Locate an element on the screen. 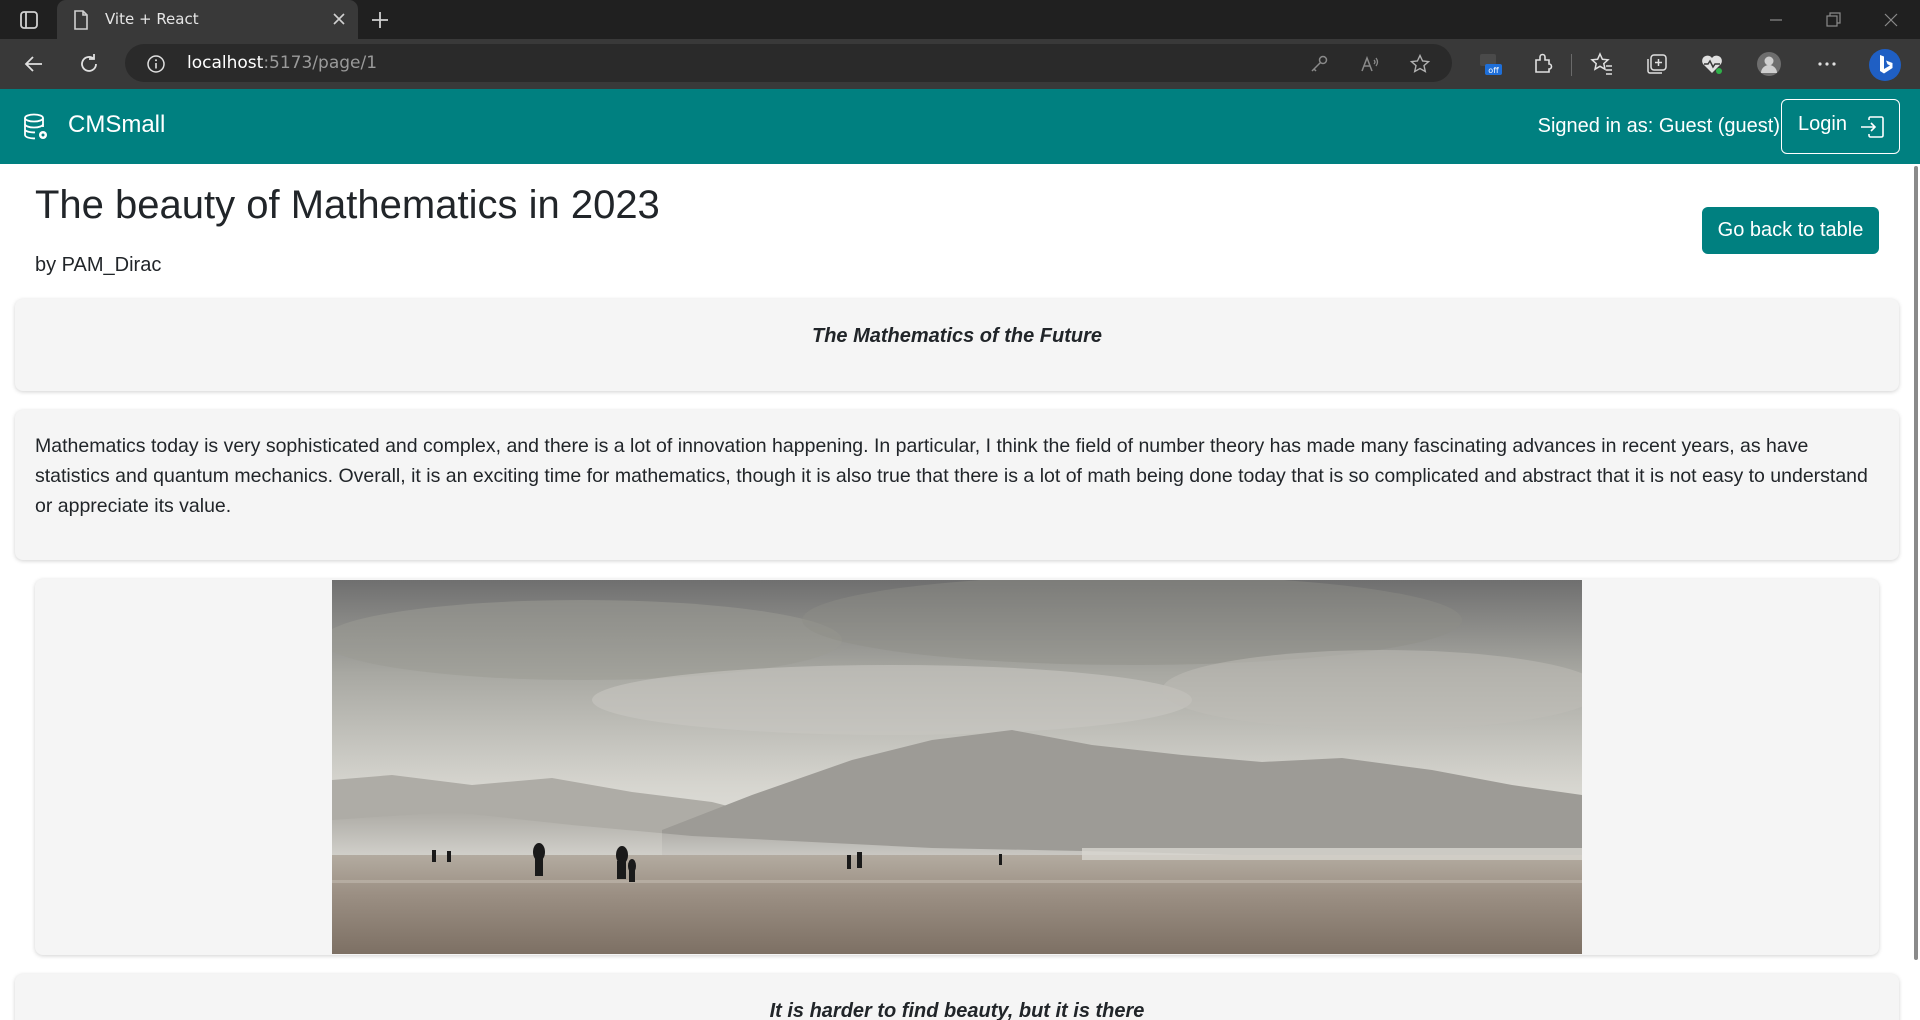 Image resolution: width=1920 pixels, height=1020 pixels. page-scrollbar-thumb is located at coordinates (1916, 563).